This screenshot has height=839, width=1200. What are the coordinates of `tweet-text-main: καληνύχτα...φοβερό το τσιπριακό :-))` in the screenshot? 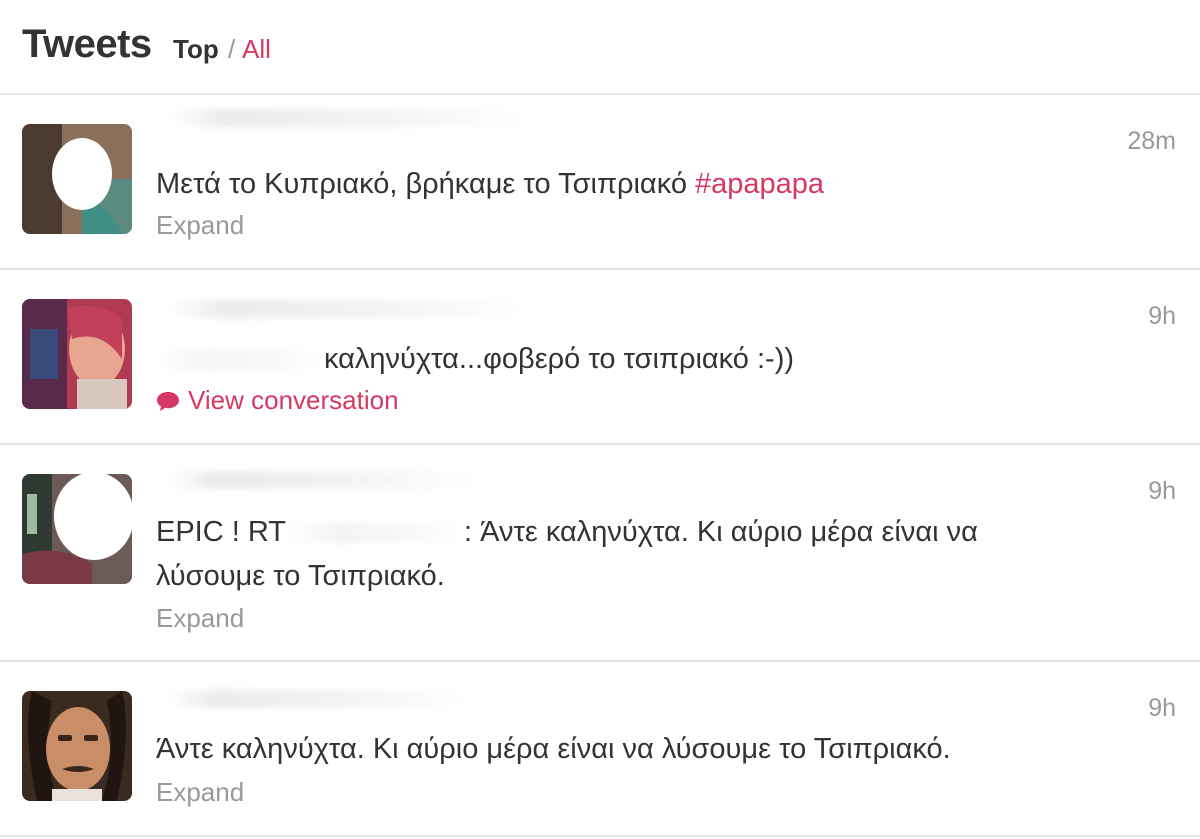 It's located at (559, 359).